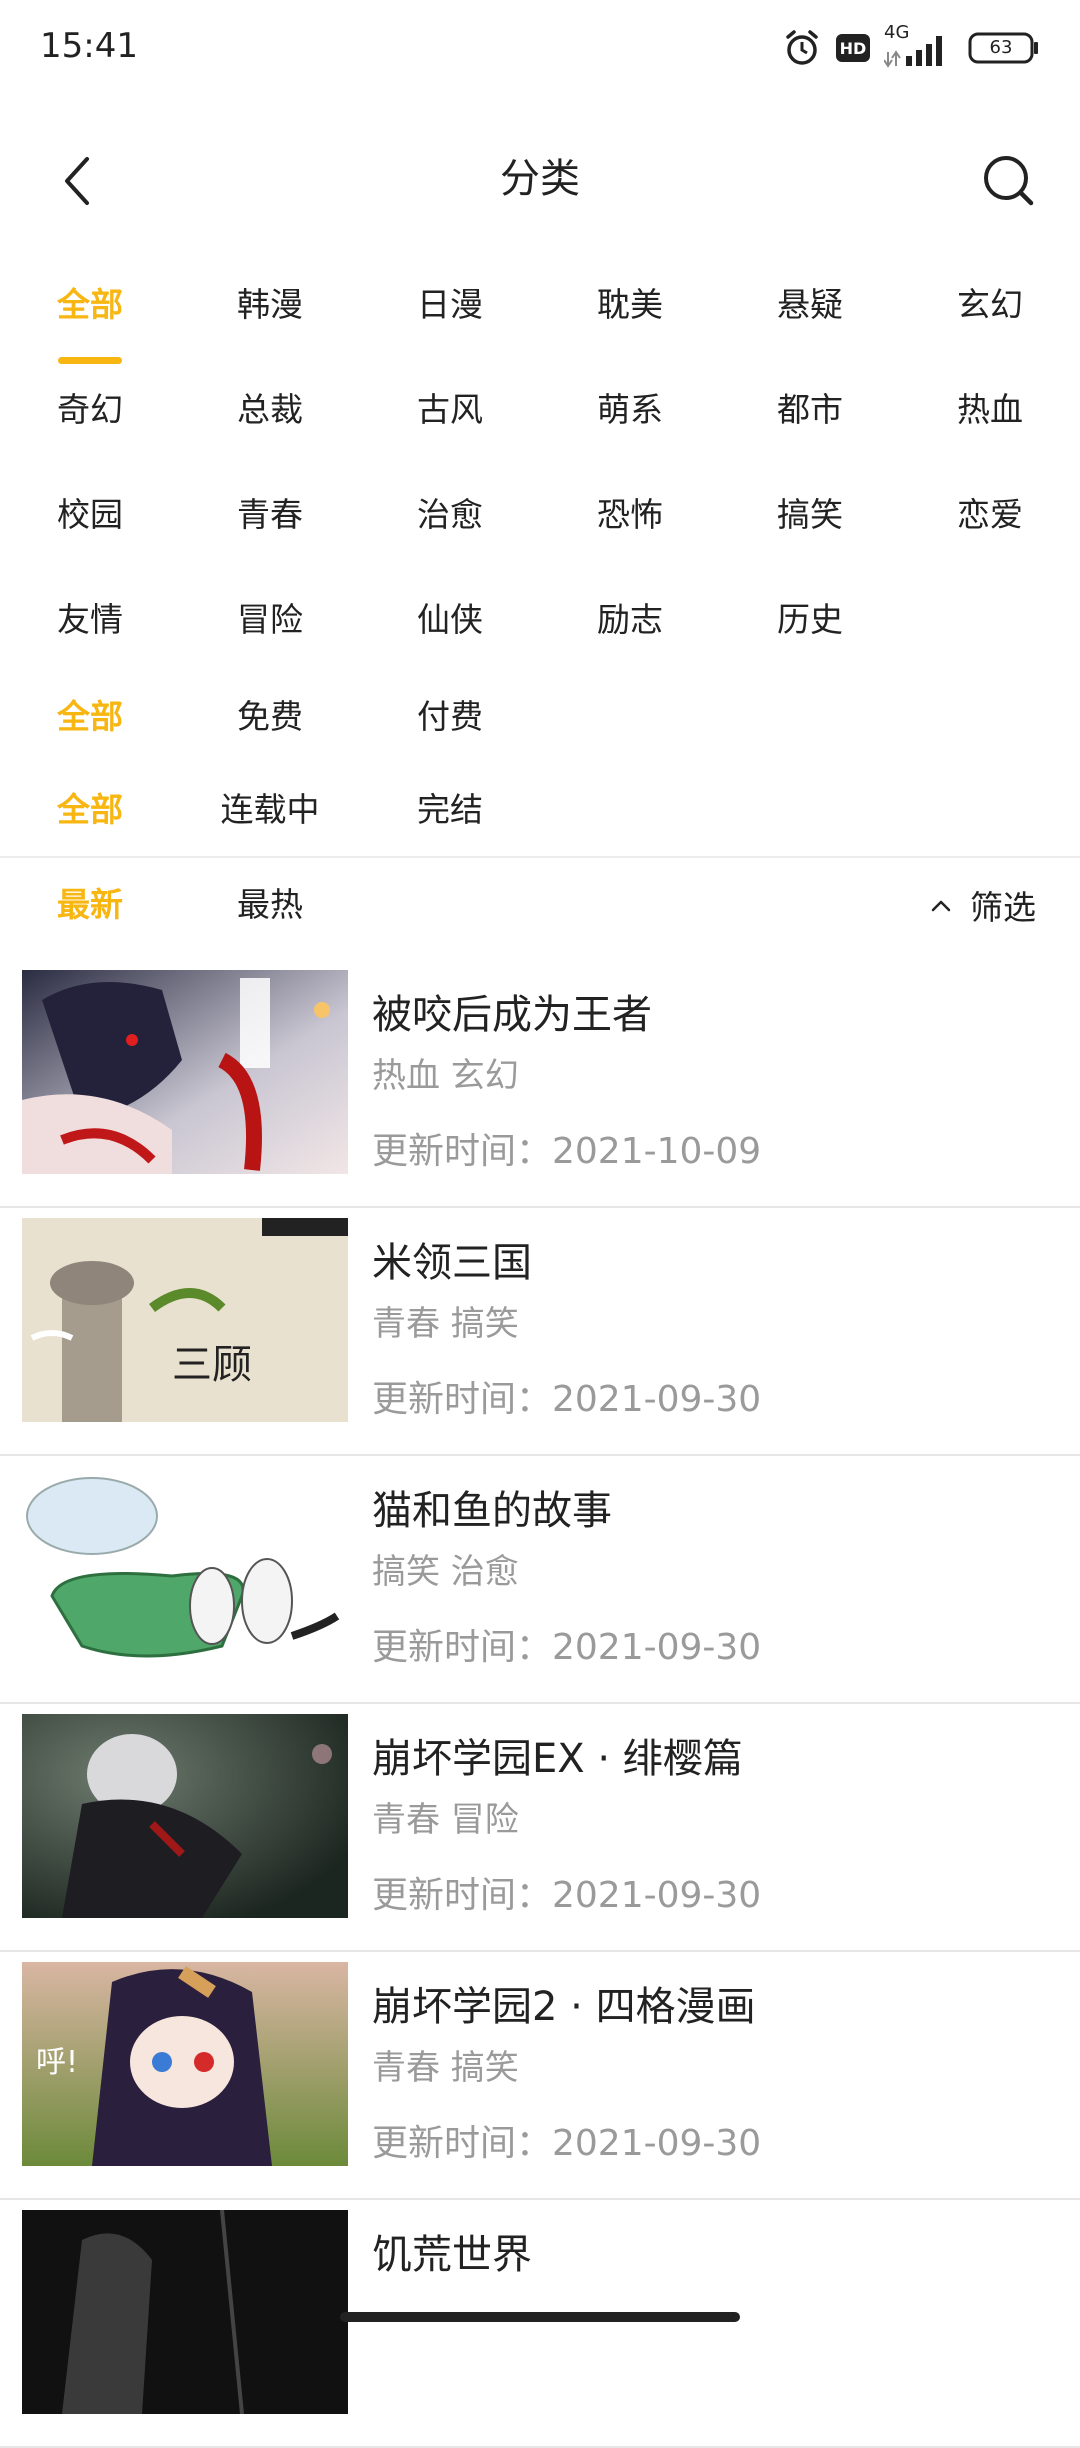 This screenshot has width=1080, height=2448. I want to click on filter-toggle-label: 筛选, so click(1003, 907).